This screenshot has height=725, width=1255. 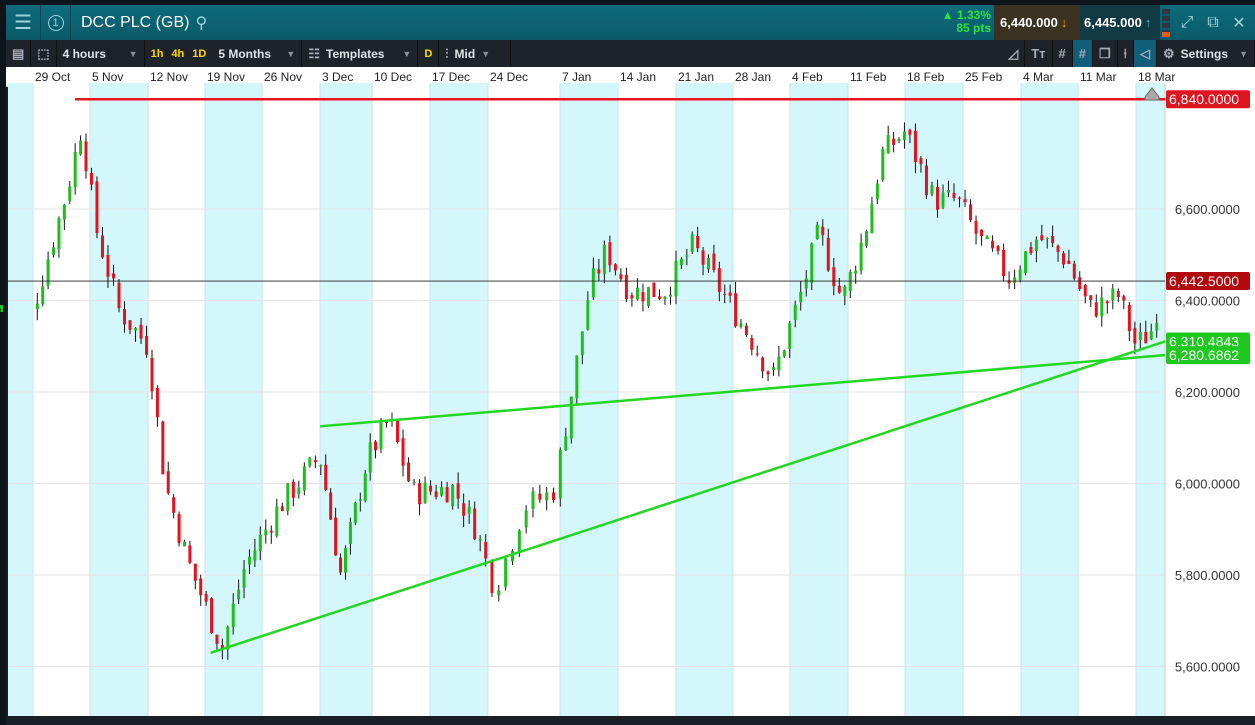 What do you see at coordinates (1204, 99) in the screenshot?
I see `resistance-price-tag: 6,840.0000` at bounding box center [1204, 99].